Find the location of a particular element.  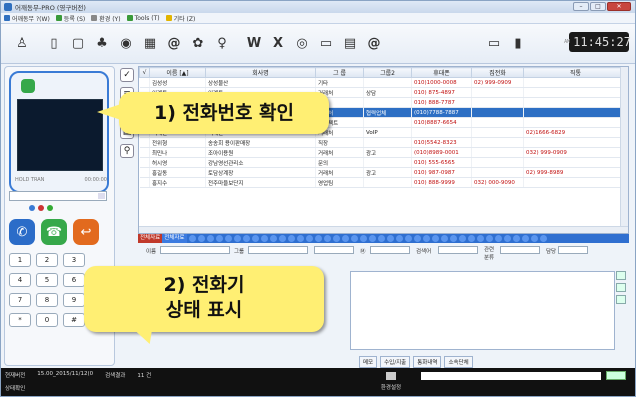

menu-item: 기타 (Z) is located at coordinates (180, 18).